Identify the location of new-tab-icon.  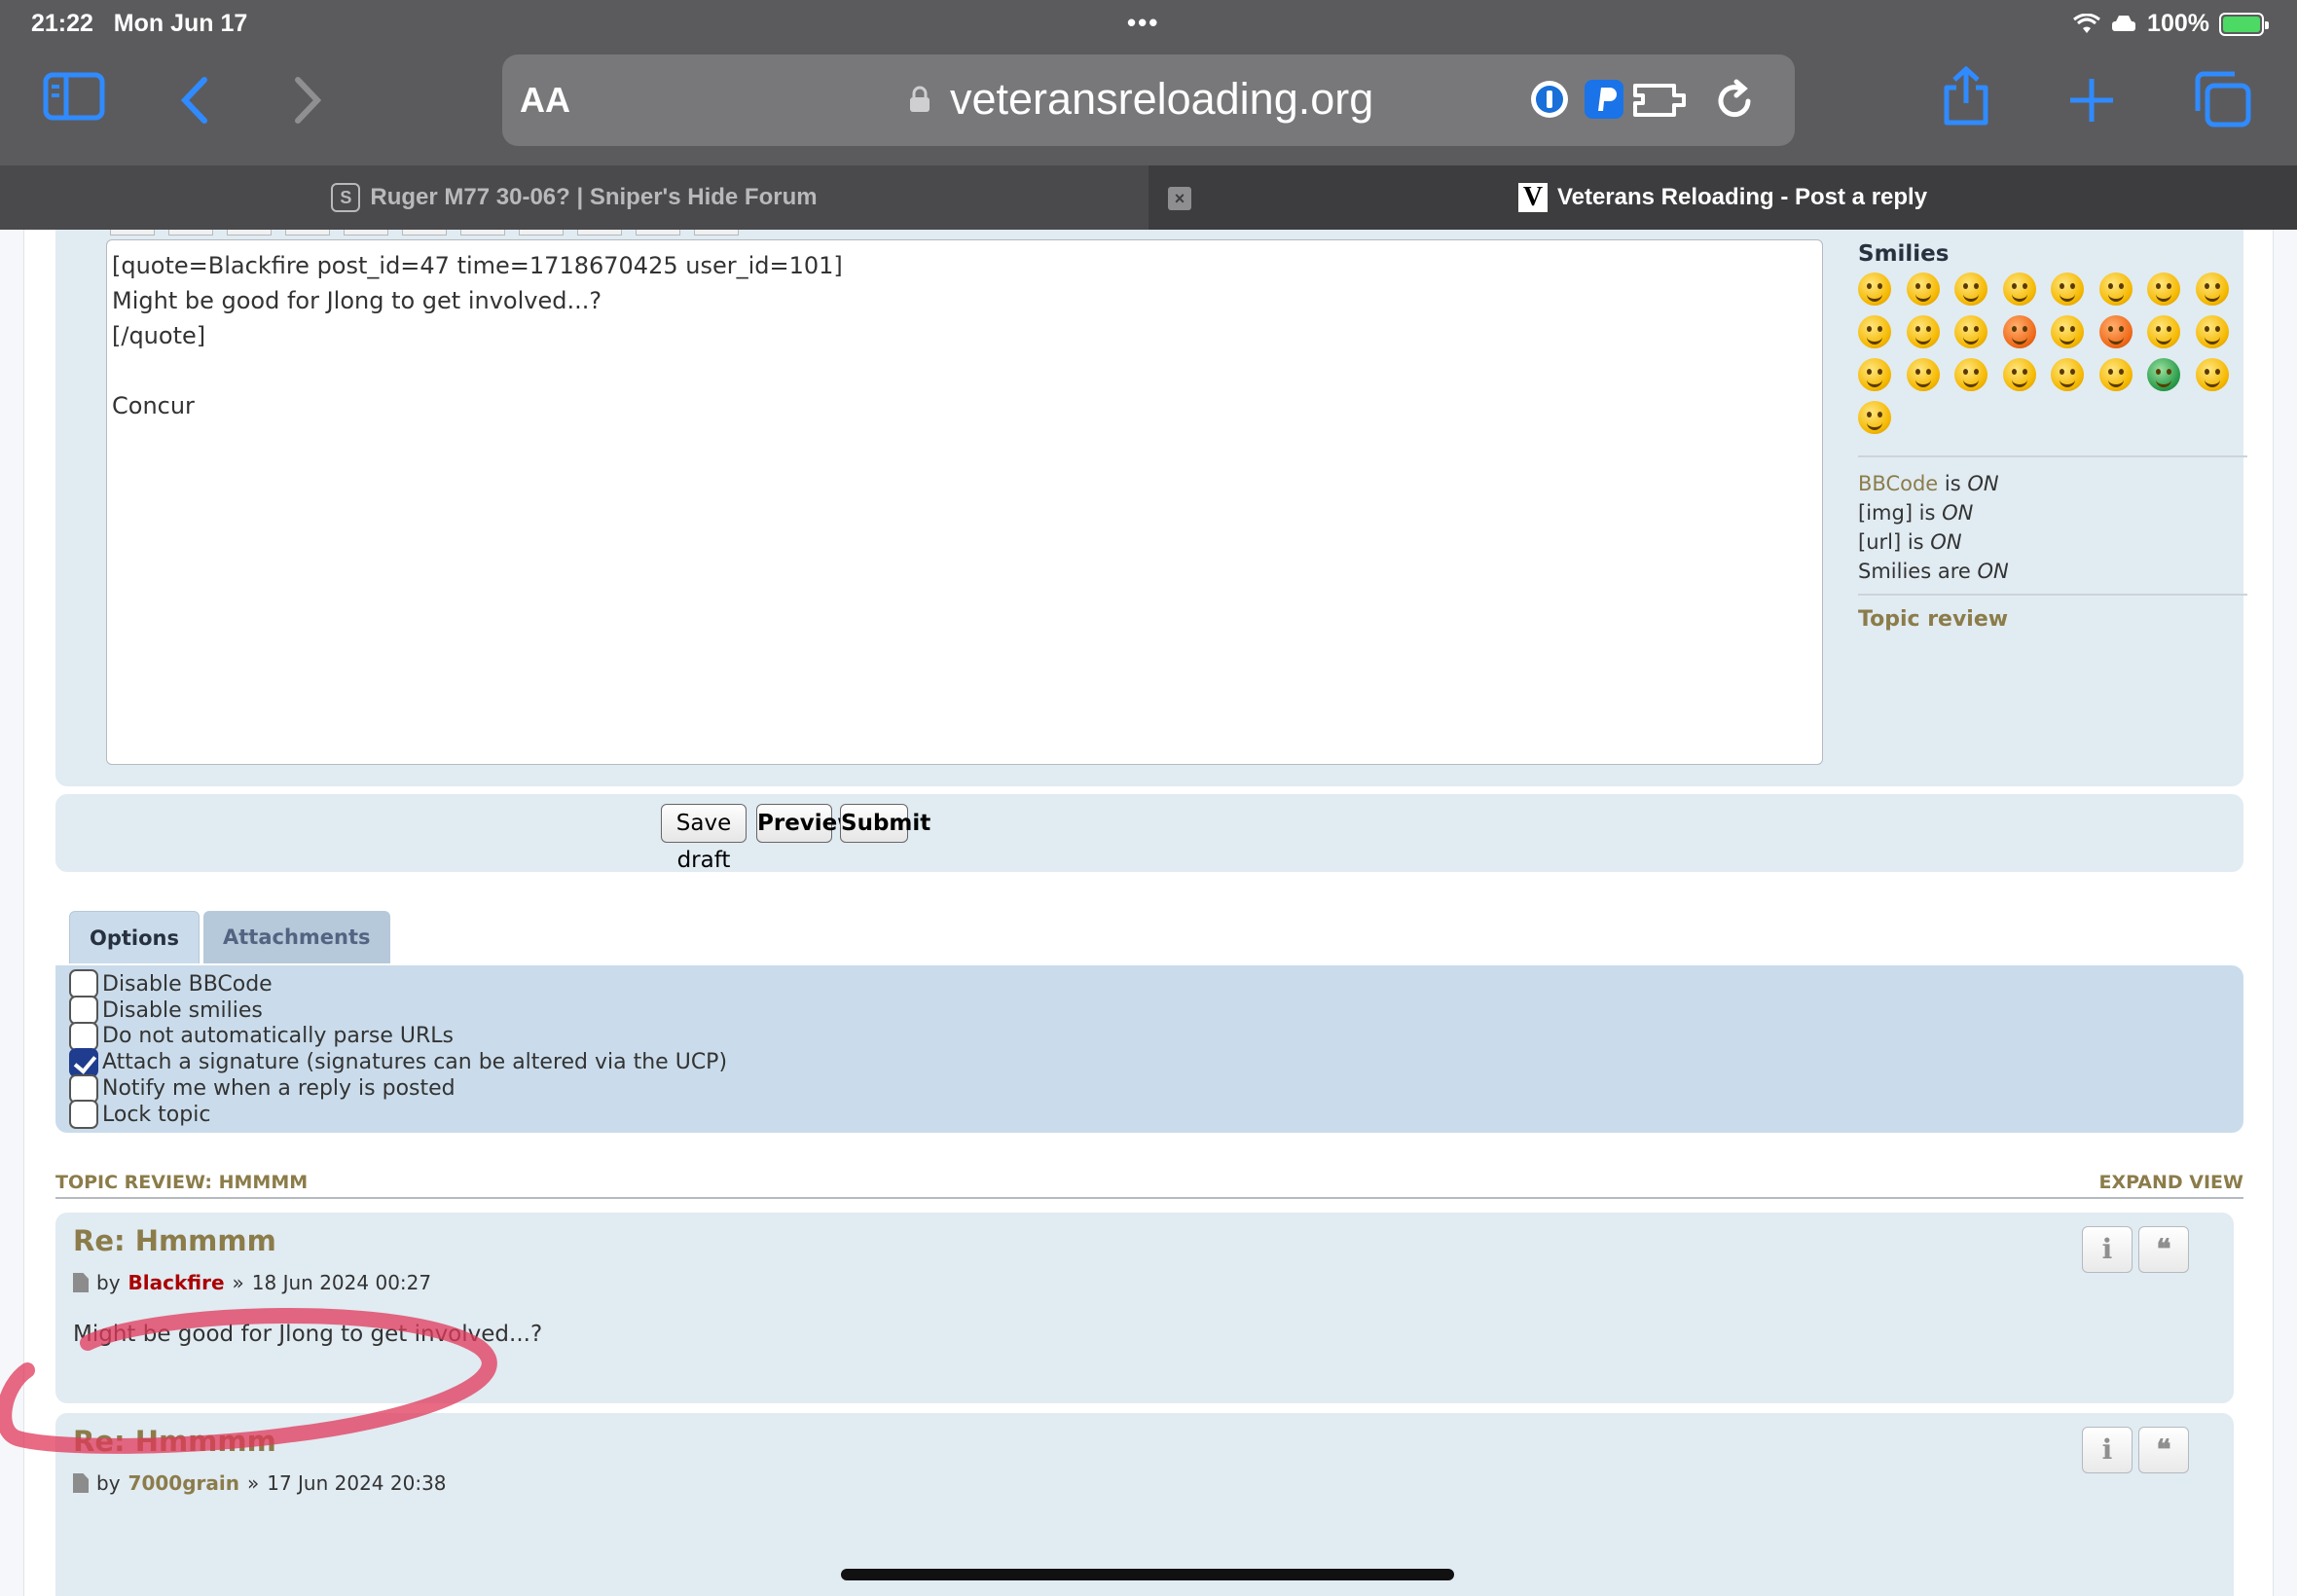
(2091, 101).